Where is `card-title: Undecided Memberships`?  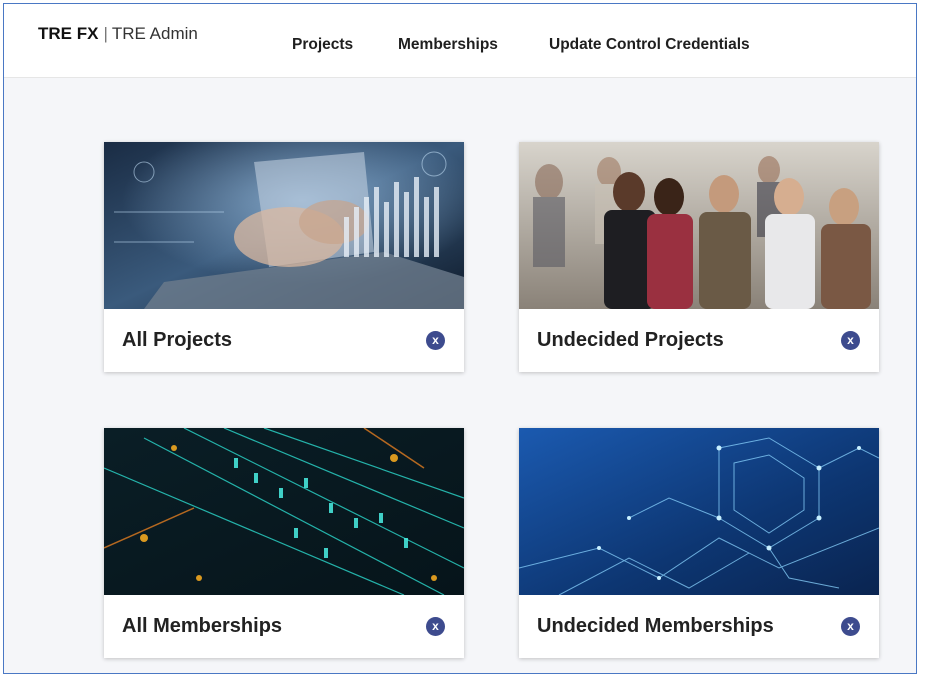 card-title: Undecided Memberships is located at coordinates (655, 626).